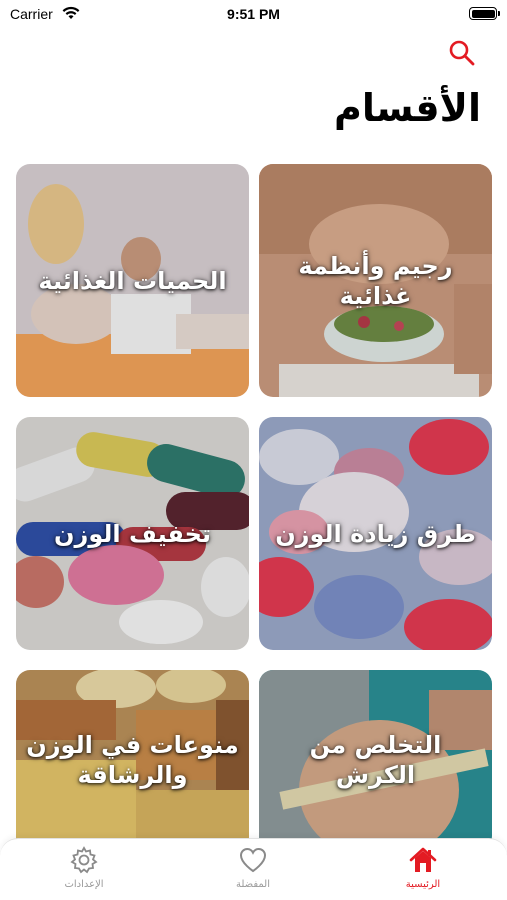 The width and height of the screenshot is (507, 900). I want to click on tab-favorites: المفضلة, so click(253, 867).